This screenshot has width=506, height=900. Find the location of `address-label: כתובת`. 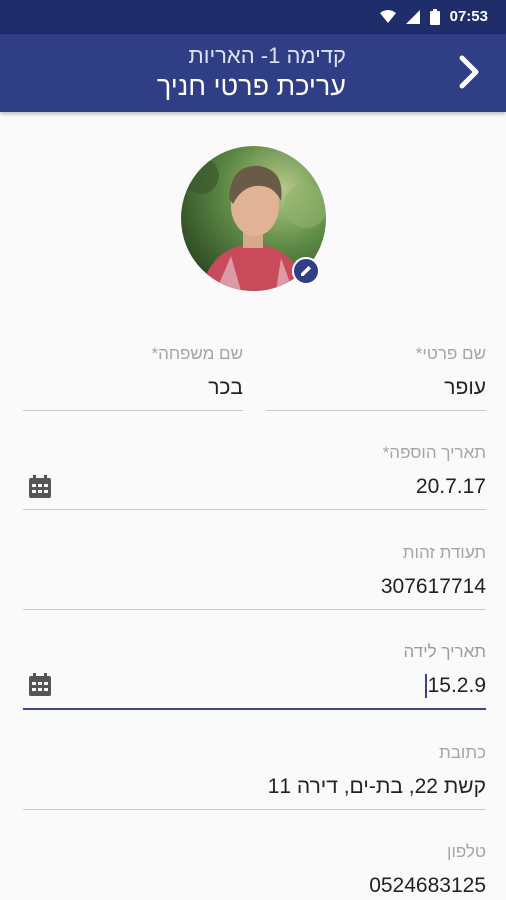

address-label: כתובת is located at coordinates (462, 752).